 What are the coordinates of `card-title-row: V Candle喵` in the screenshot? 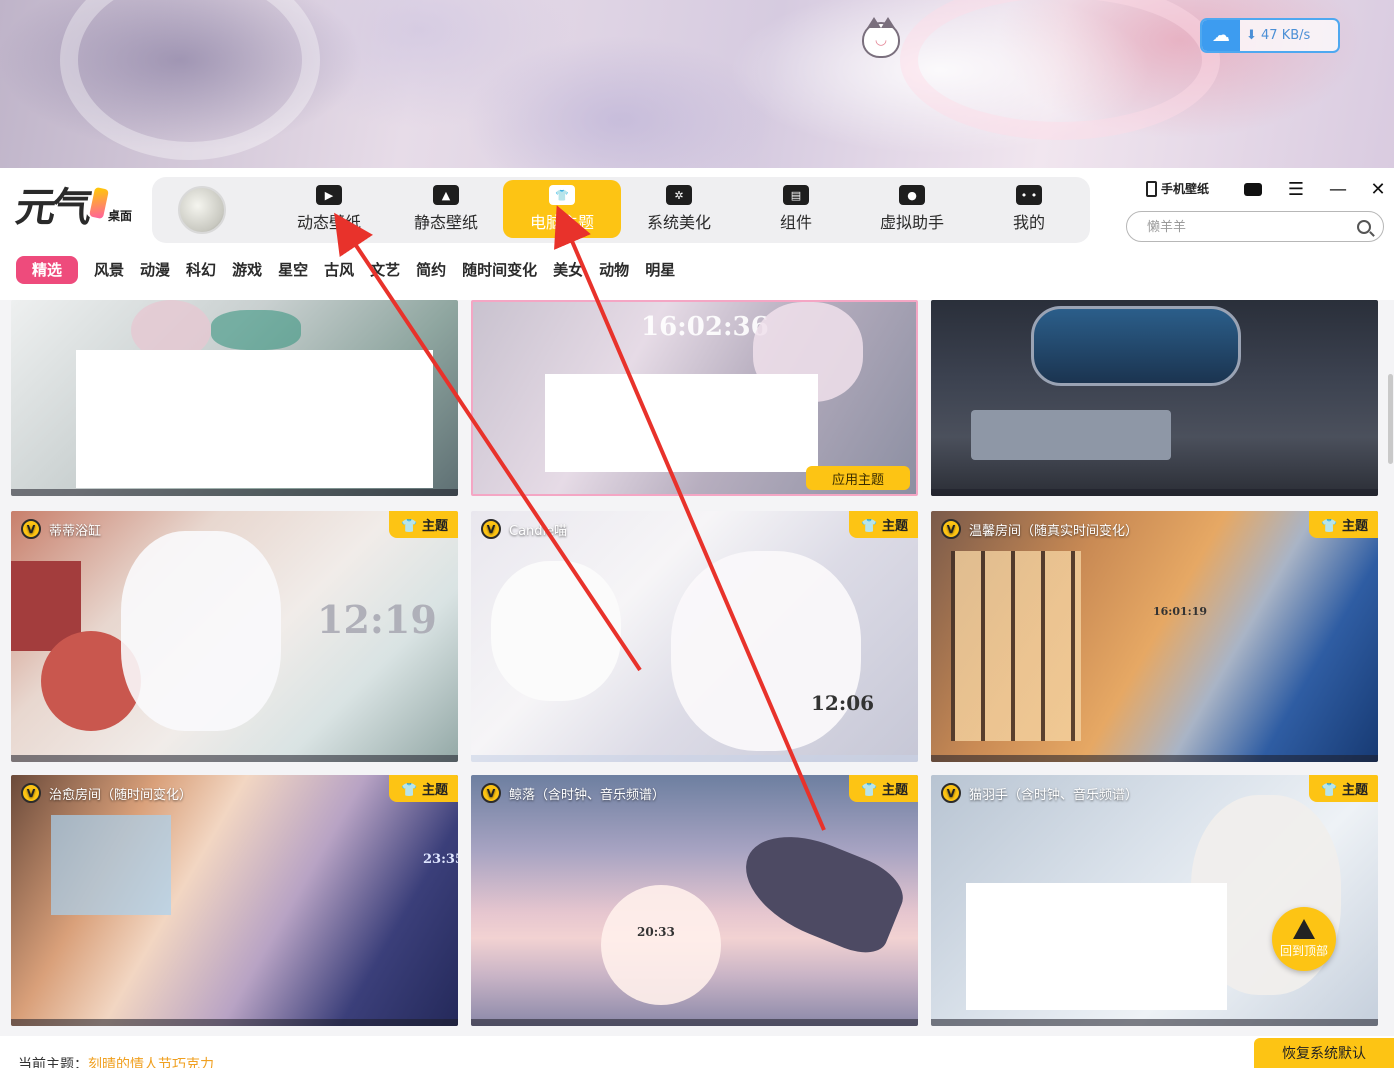 It's located at (524, 529).